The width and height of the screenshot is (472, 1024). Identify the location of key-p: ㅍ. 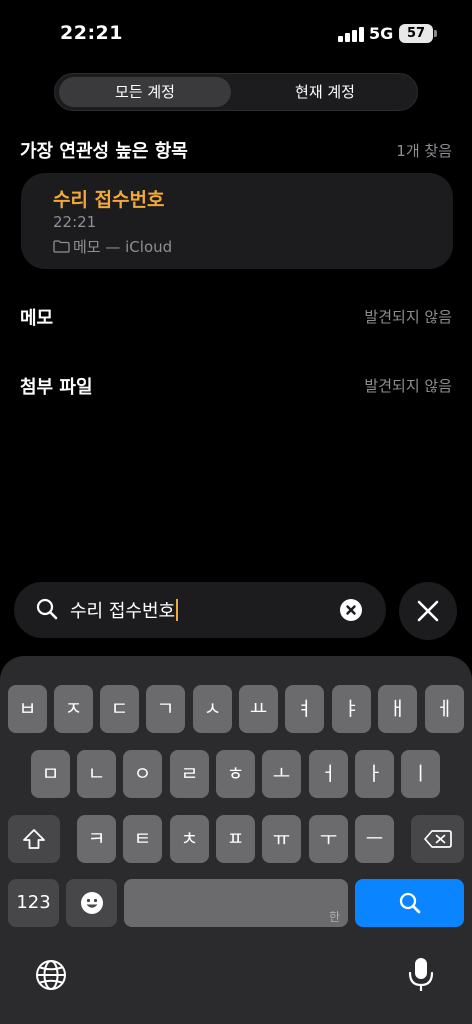
(235, 839).